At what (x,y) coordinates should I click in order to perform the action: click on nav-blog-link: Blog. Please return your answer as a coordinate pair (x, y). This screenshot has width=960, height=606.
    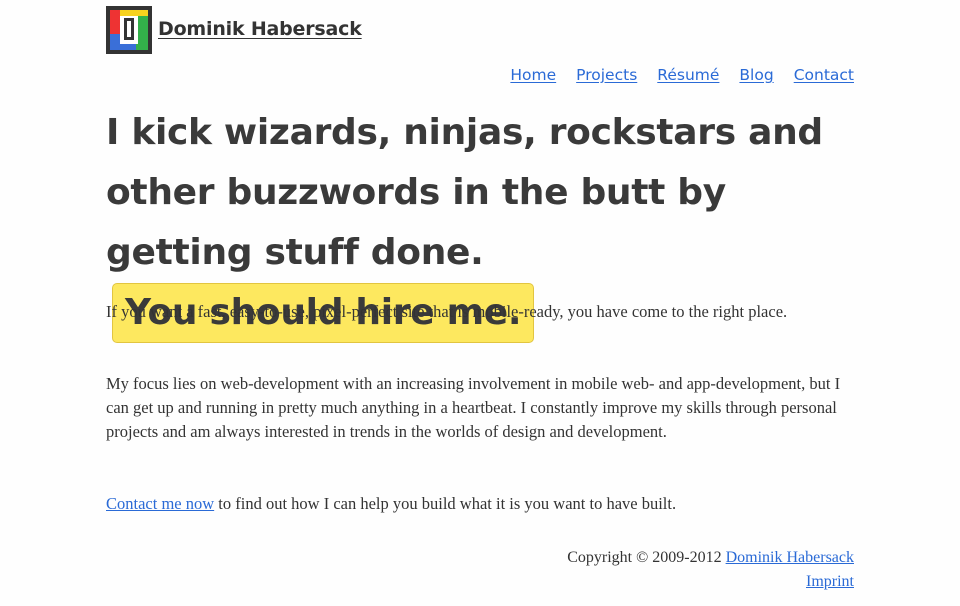
    Looking at the image, I should click on (756, 75).